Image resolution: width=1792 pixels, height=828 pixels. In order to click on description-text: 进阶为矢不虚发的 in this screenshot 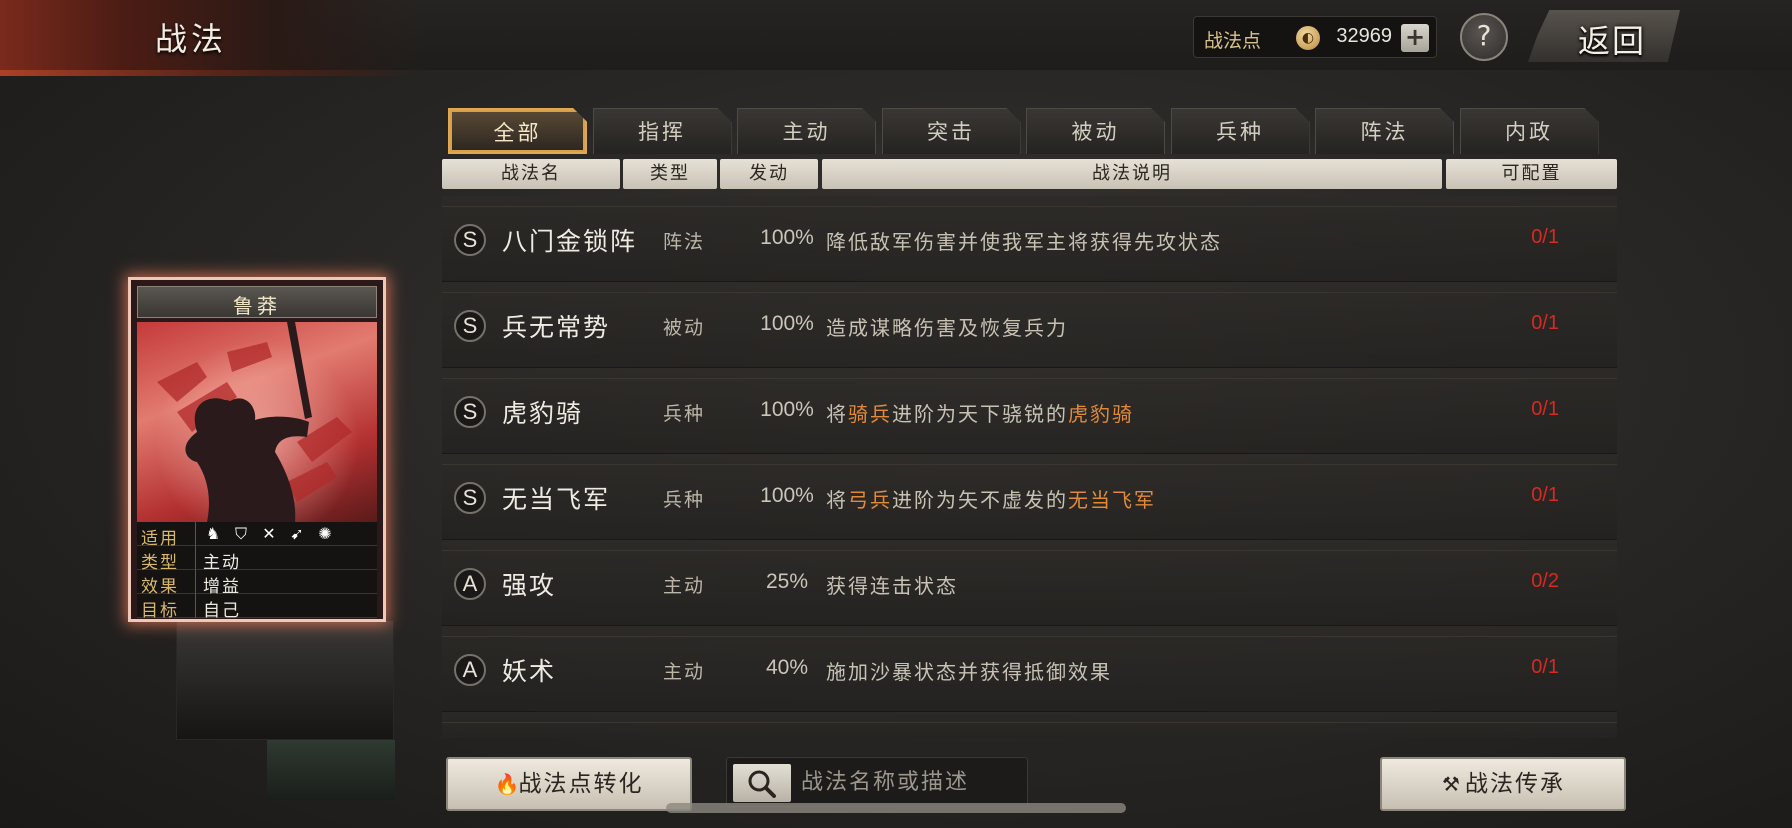, I will do `click(980, 500)`.